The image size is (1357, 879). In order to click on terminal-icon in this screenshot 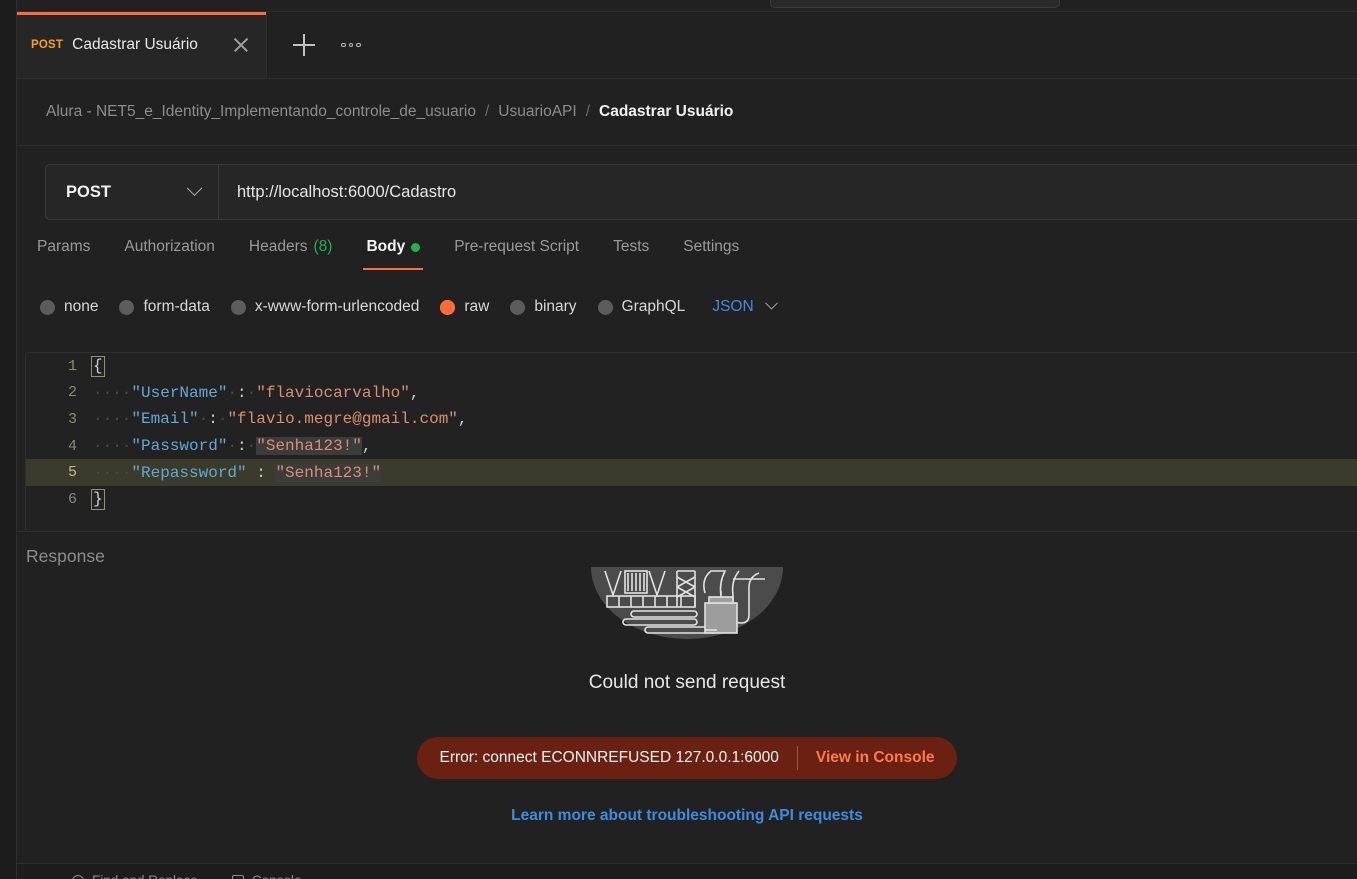, I will do `click(237, 876)`.